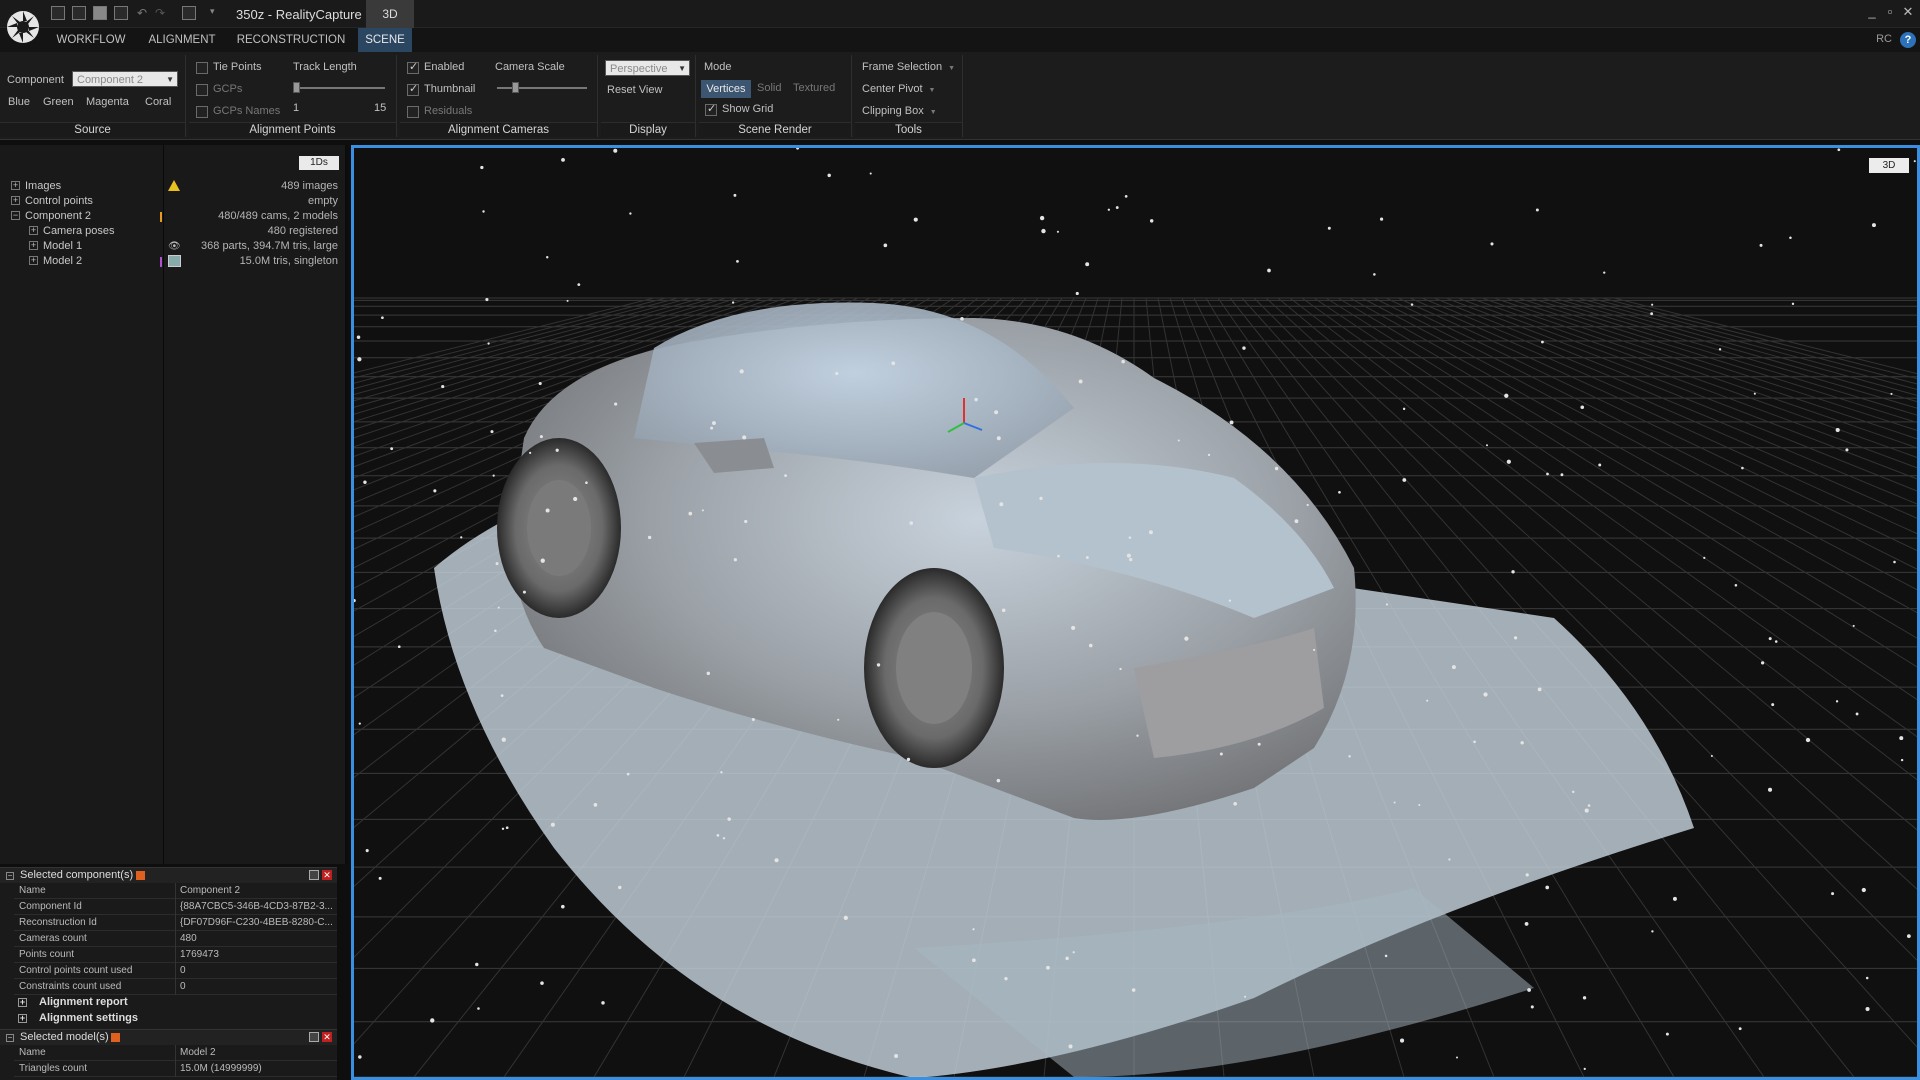 The height and width of the screenshot is (1080, 1920). Describe the element at coordinates (1889, 165) in the screenshot. I see `viewport-mode-label: 3D` at that location.